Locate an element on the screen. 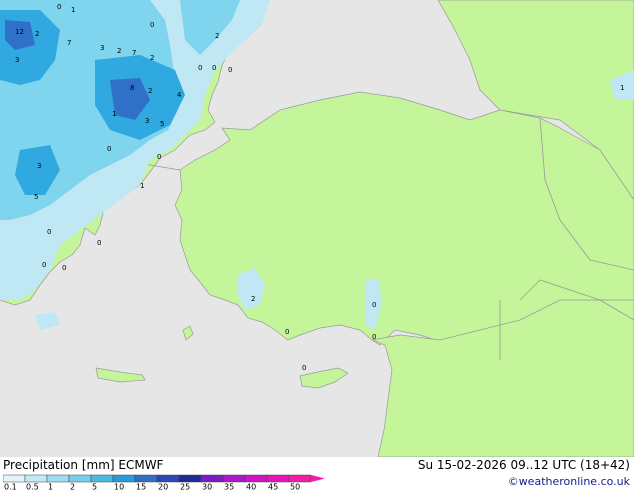 The height and width of the screenshot is (490, 634). value-label: 12 is located at coordinates (19, 32).